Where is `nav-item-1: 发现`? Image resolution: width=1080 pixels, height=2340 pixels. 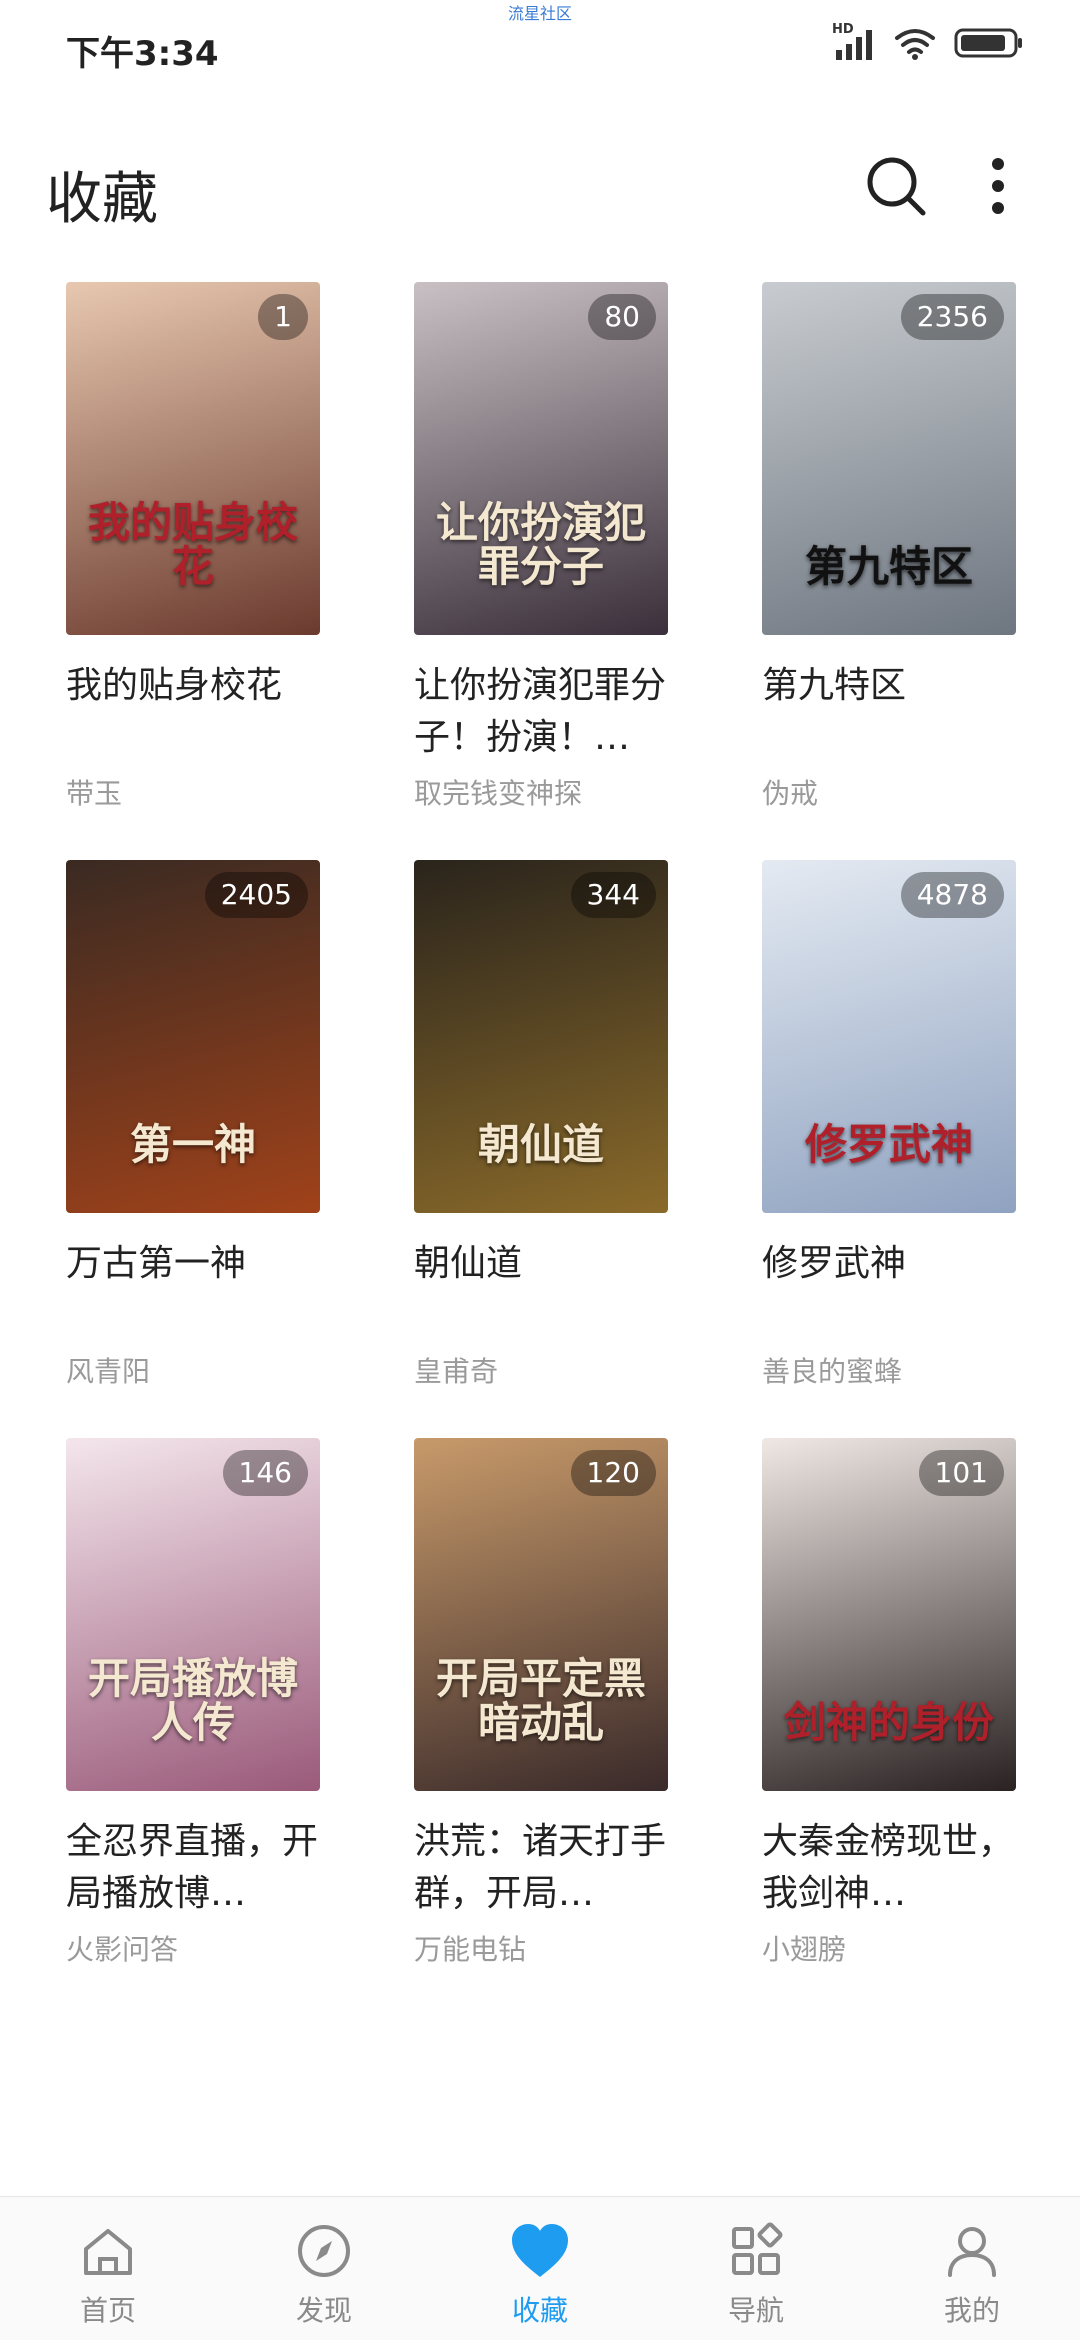 nav-item-1: 发现 is located at coordinates (324, 2268).